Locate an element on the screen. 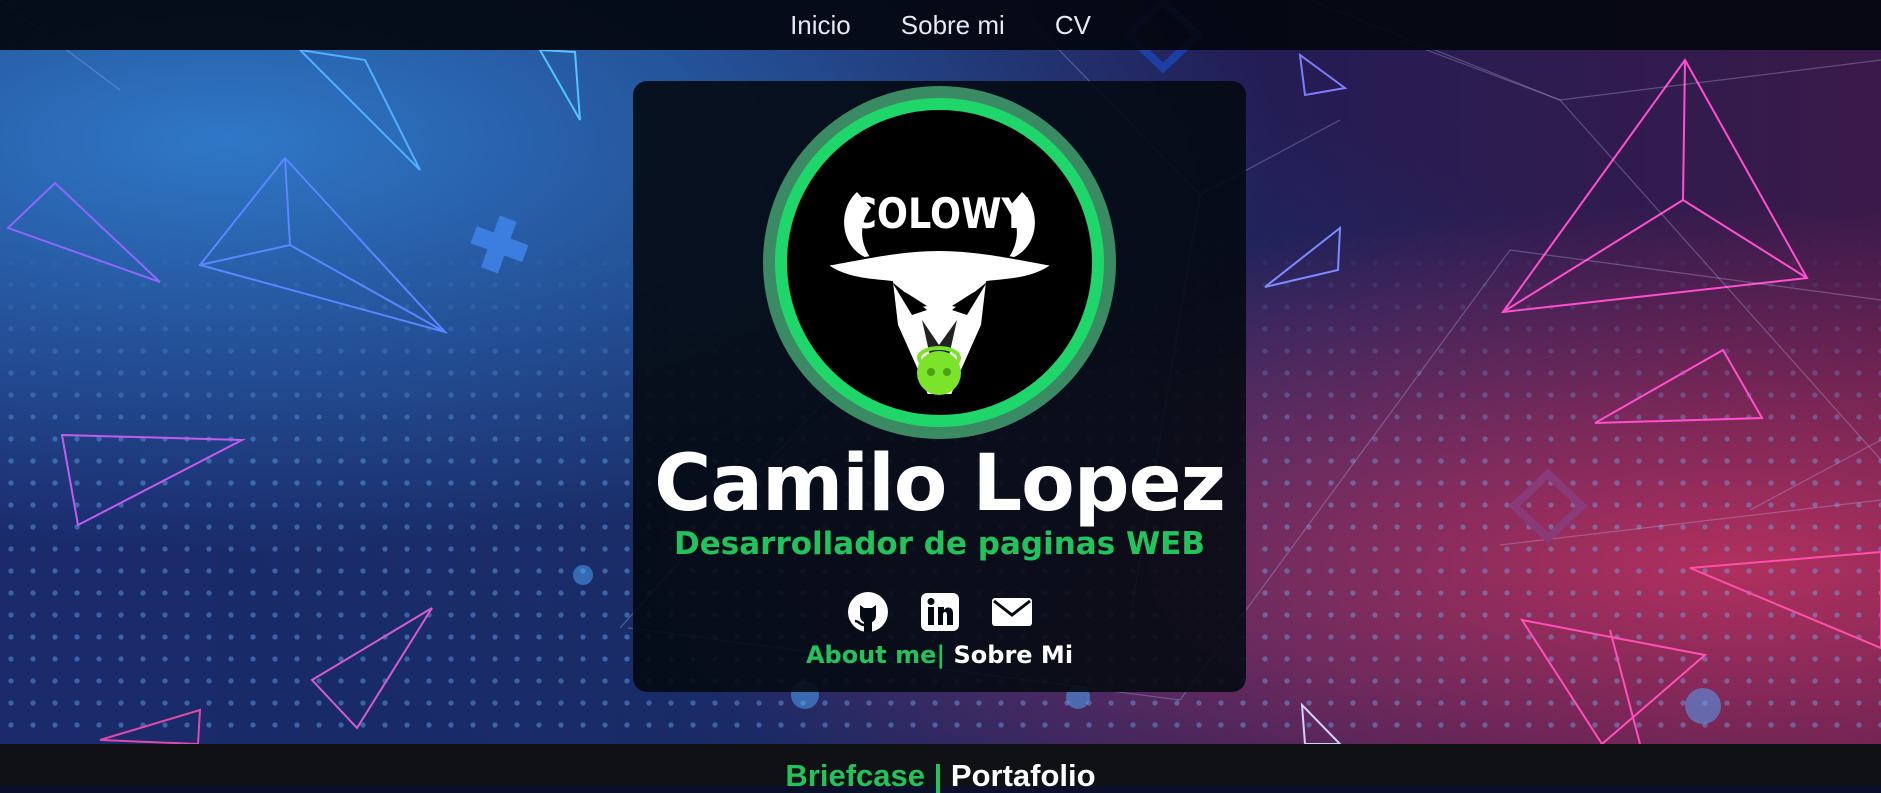 This screenshot has height=793, width=1881. top-navigation: Inicio Sobre mi CV is located at coordinates (940, 25).